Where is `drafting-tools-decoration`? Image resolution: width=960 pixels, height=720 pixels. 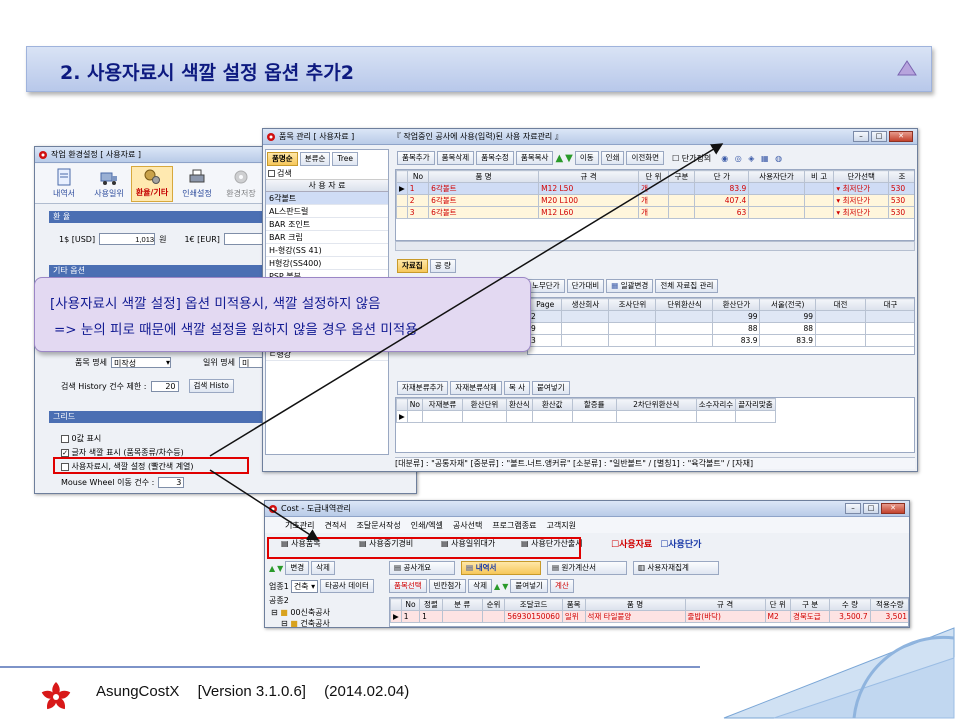
drafting-tools-decoration is located at coordinates (839, 673).